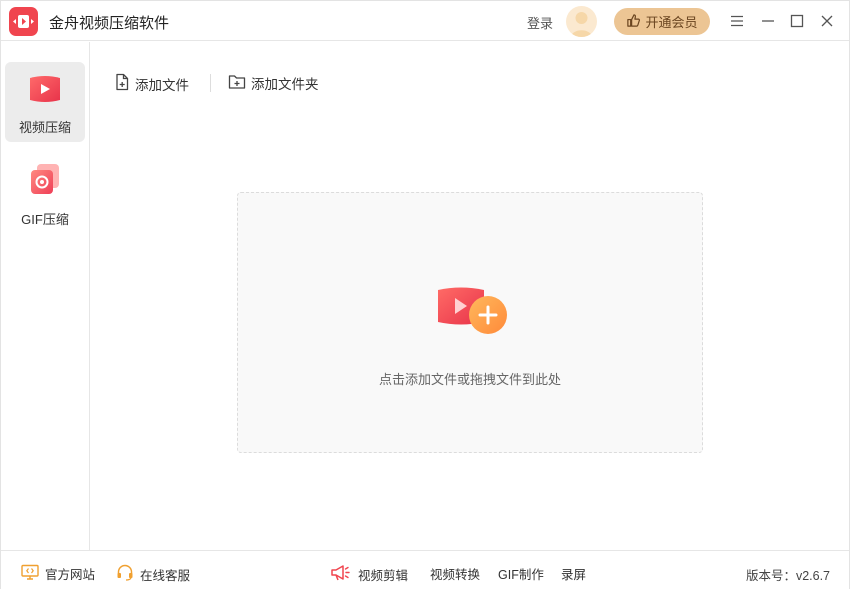  I want to click on video-edit-label: 视频剪辑, so click(383, 575).